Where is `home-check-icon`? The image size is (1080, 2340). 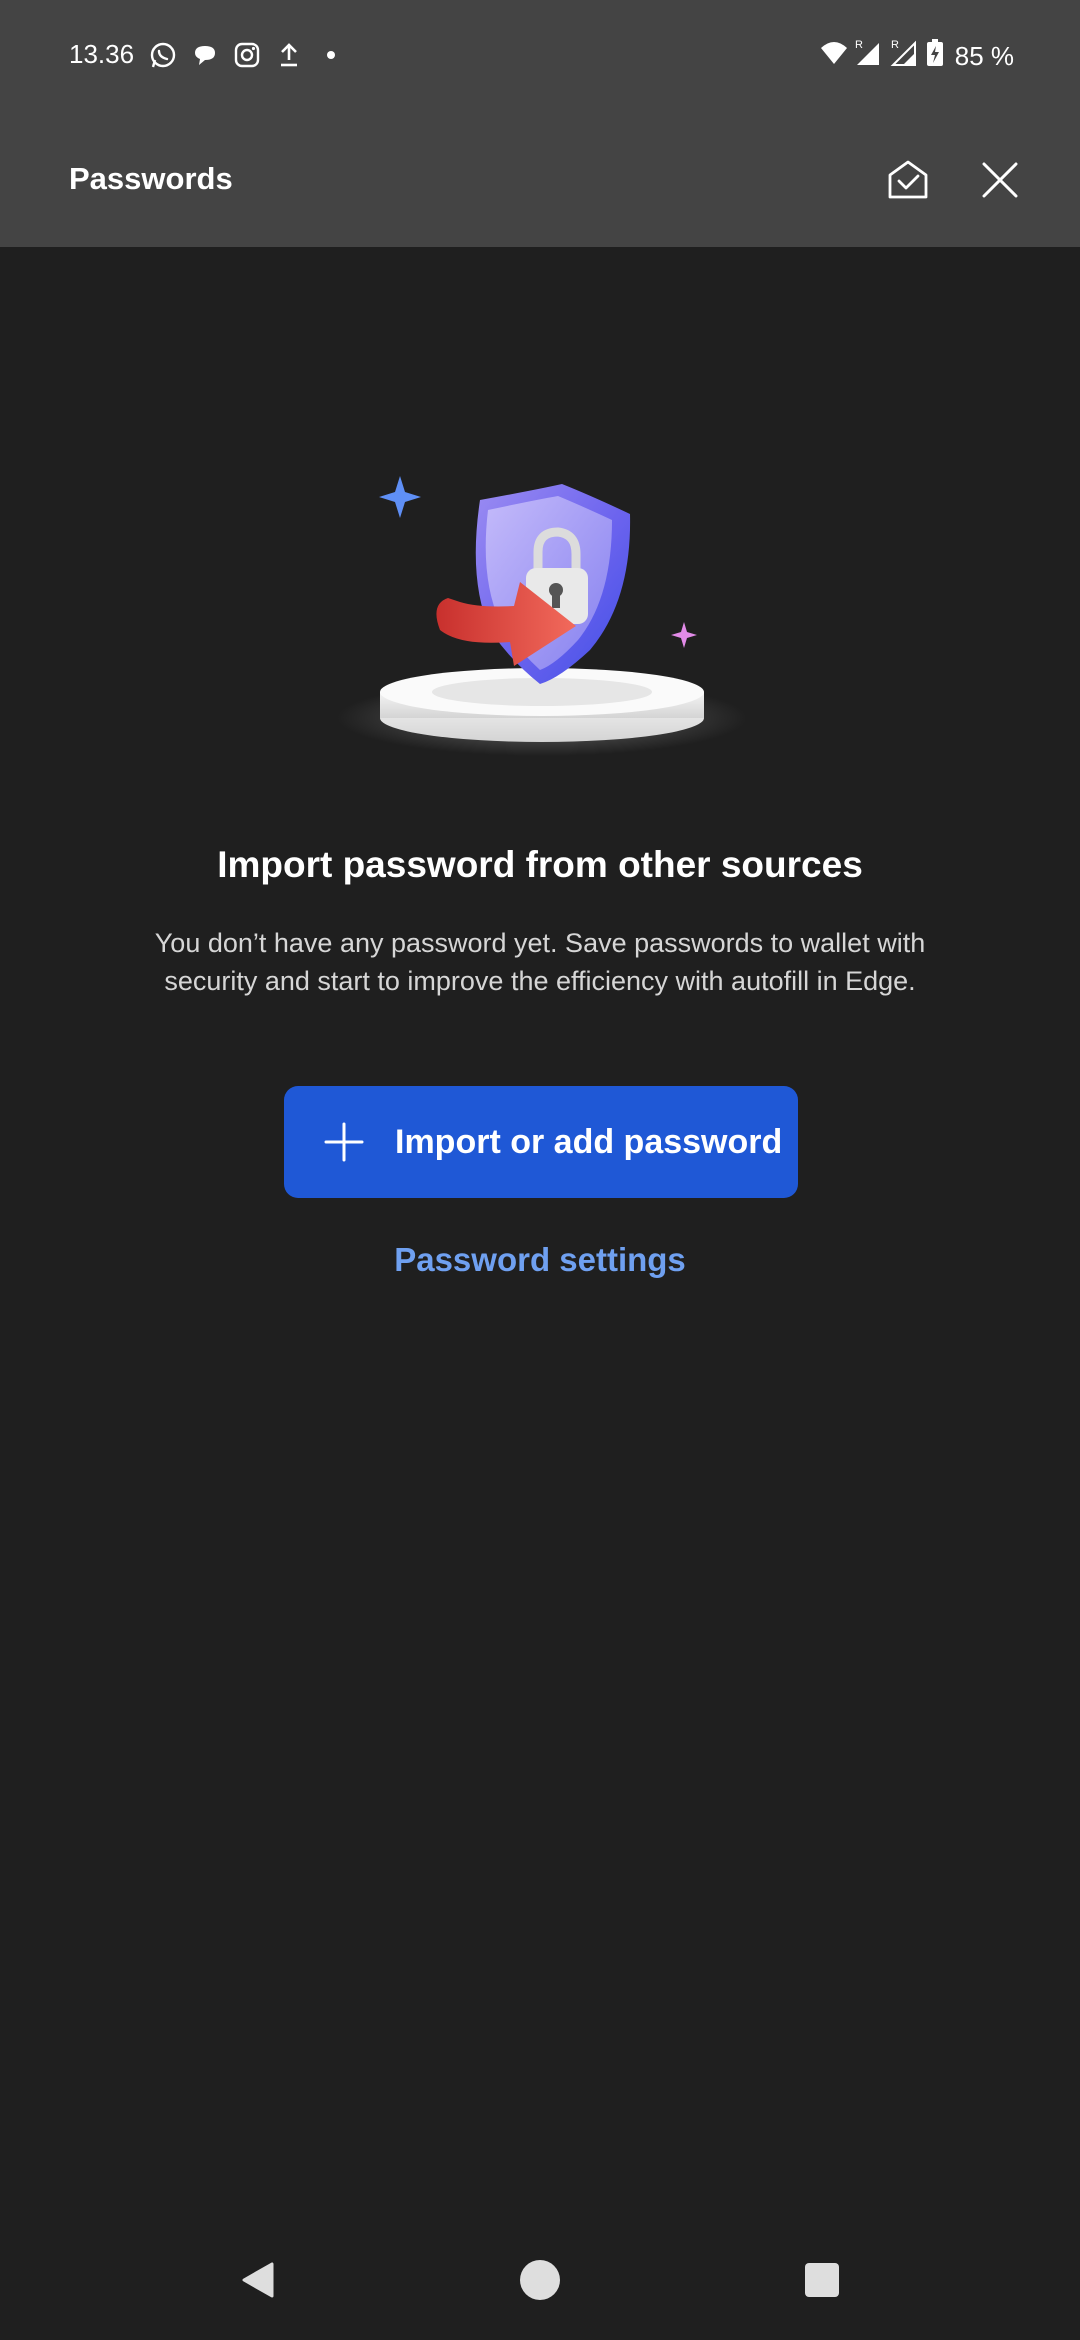 home-check-icon is located at coordinates (908, 179).